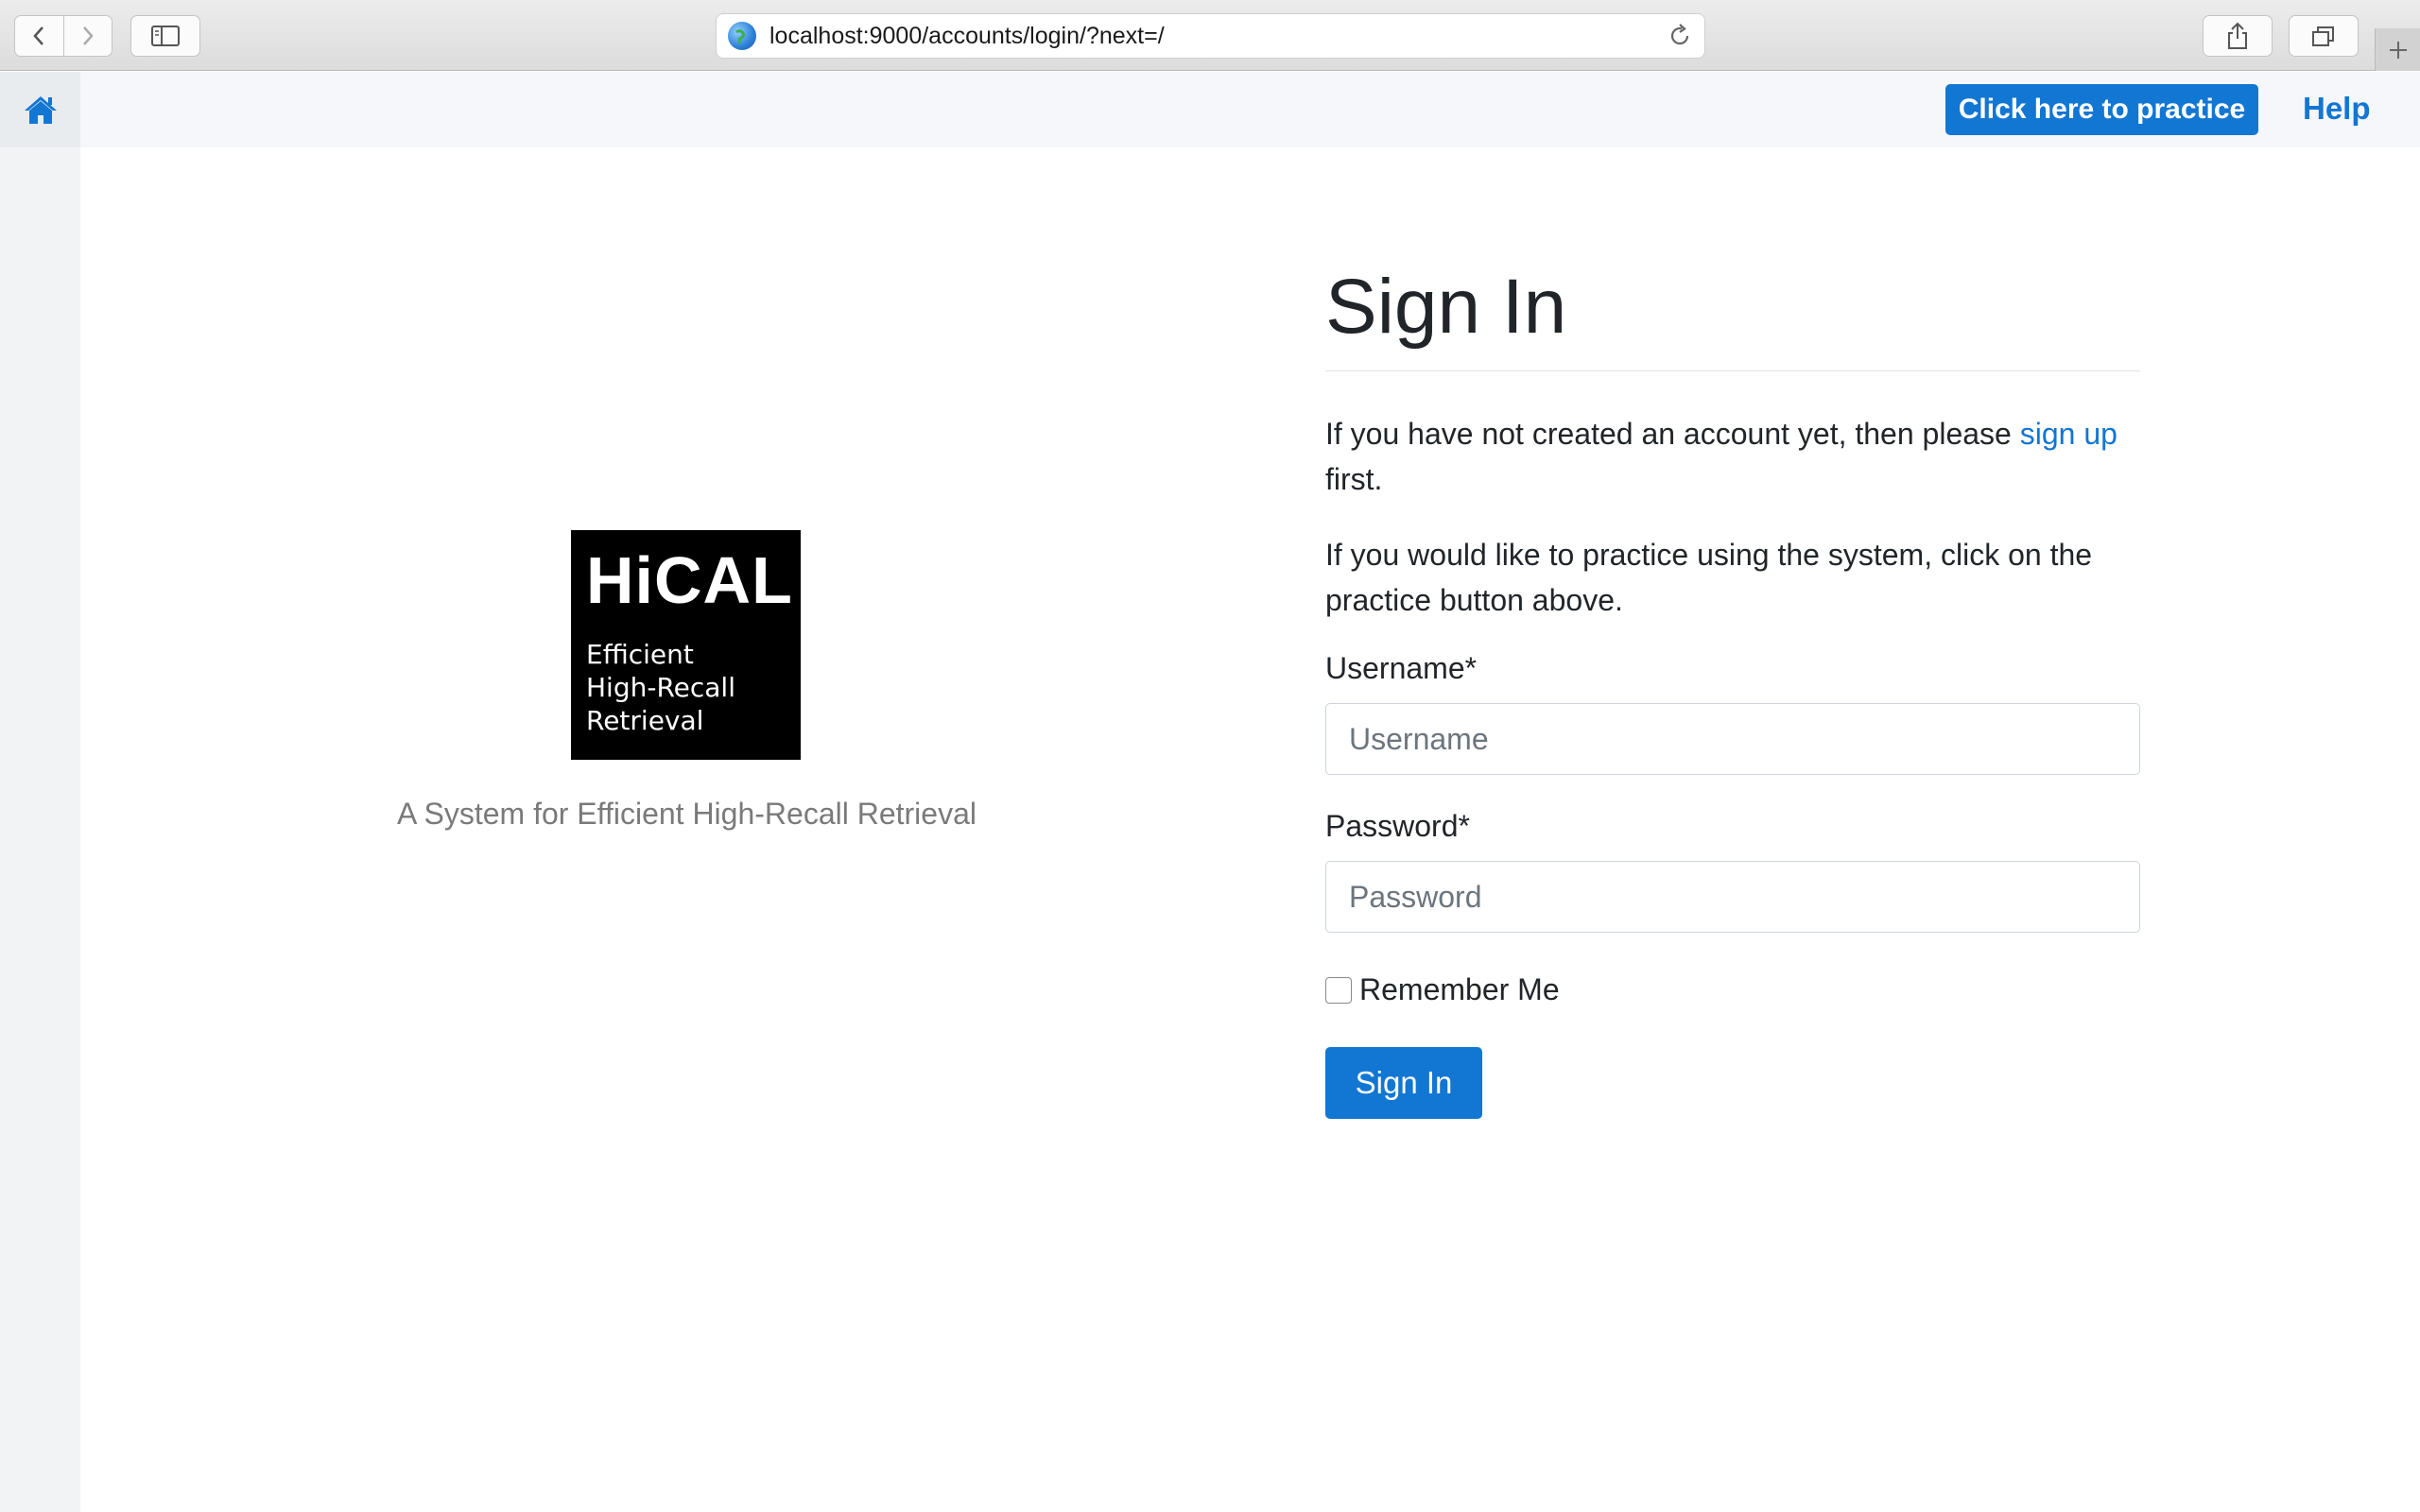 This screenshot has width=2420, height=1512. Describe the element at coordinates (1397, 826) in the screenshot. I see `password-label: Password*` at that location.